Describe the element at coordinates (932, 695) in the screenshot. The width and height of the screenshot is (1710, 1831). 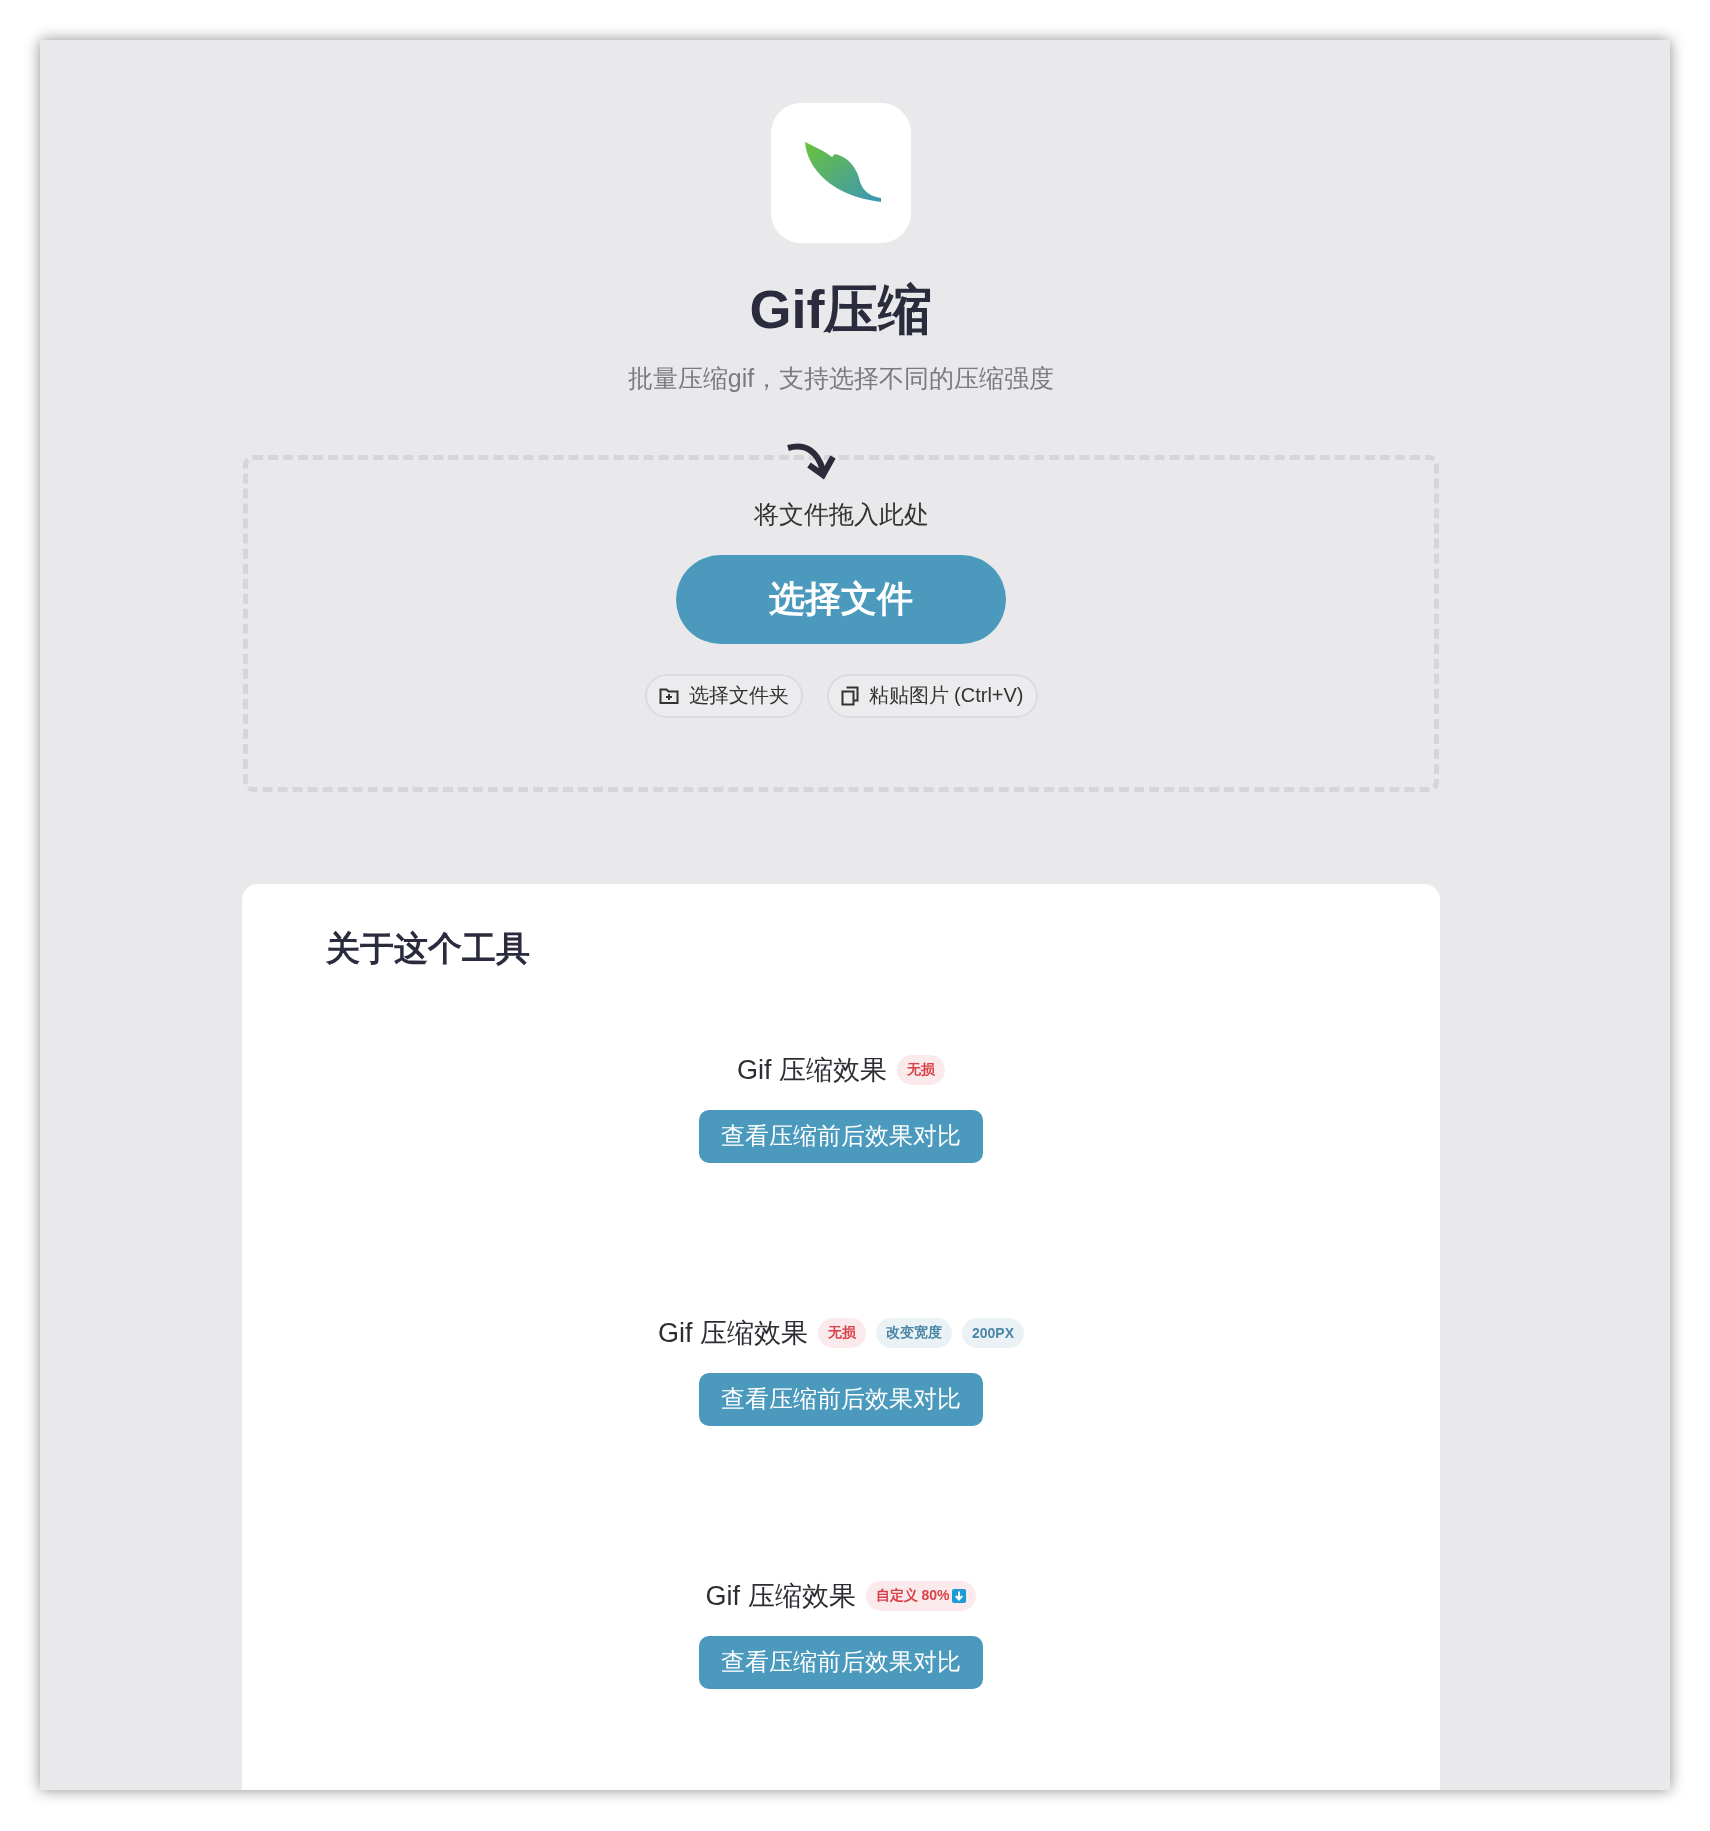
I see `paste-image-button: 粘贴图片 (Ctrl+V)` at that location.